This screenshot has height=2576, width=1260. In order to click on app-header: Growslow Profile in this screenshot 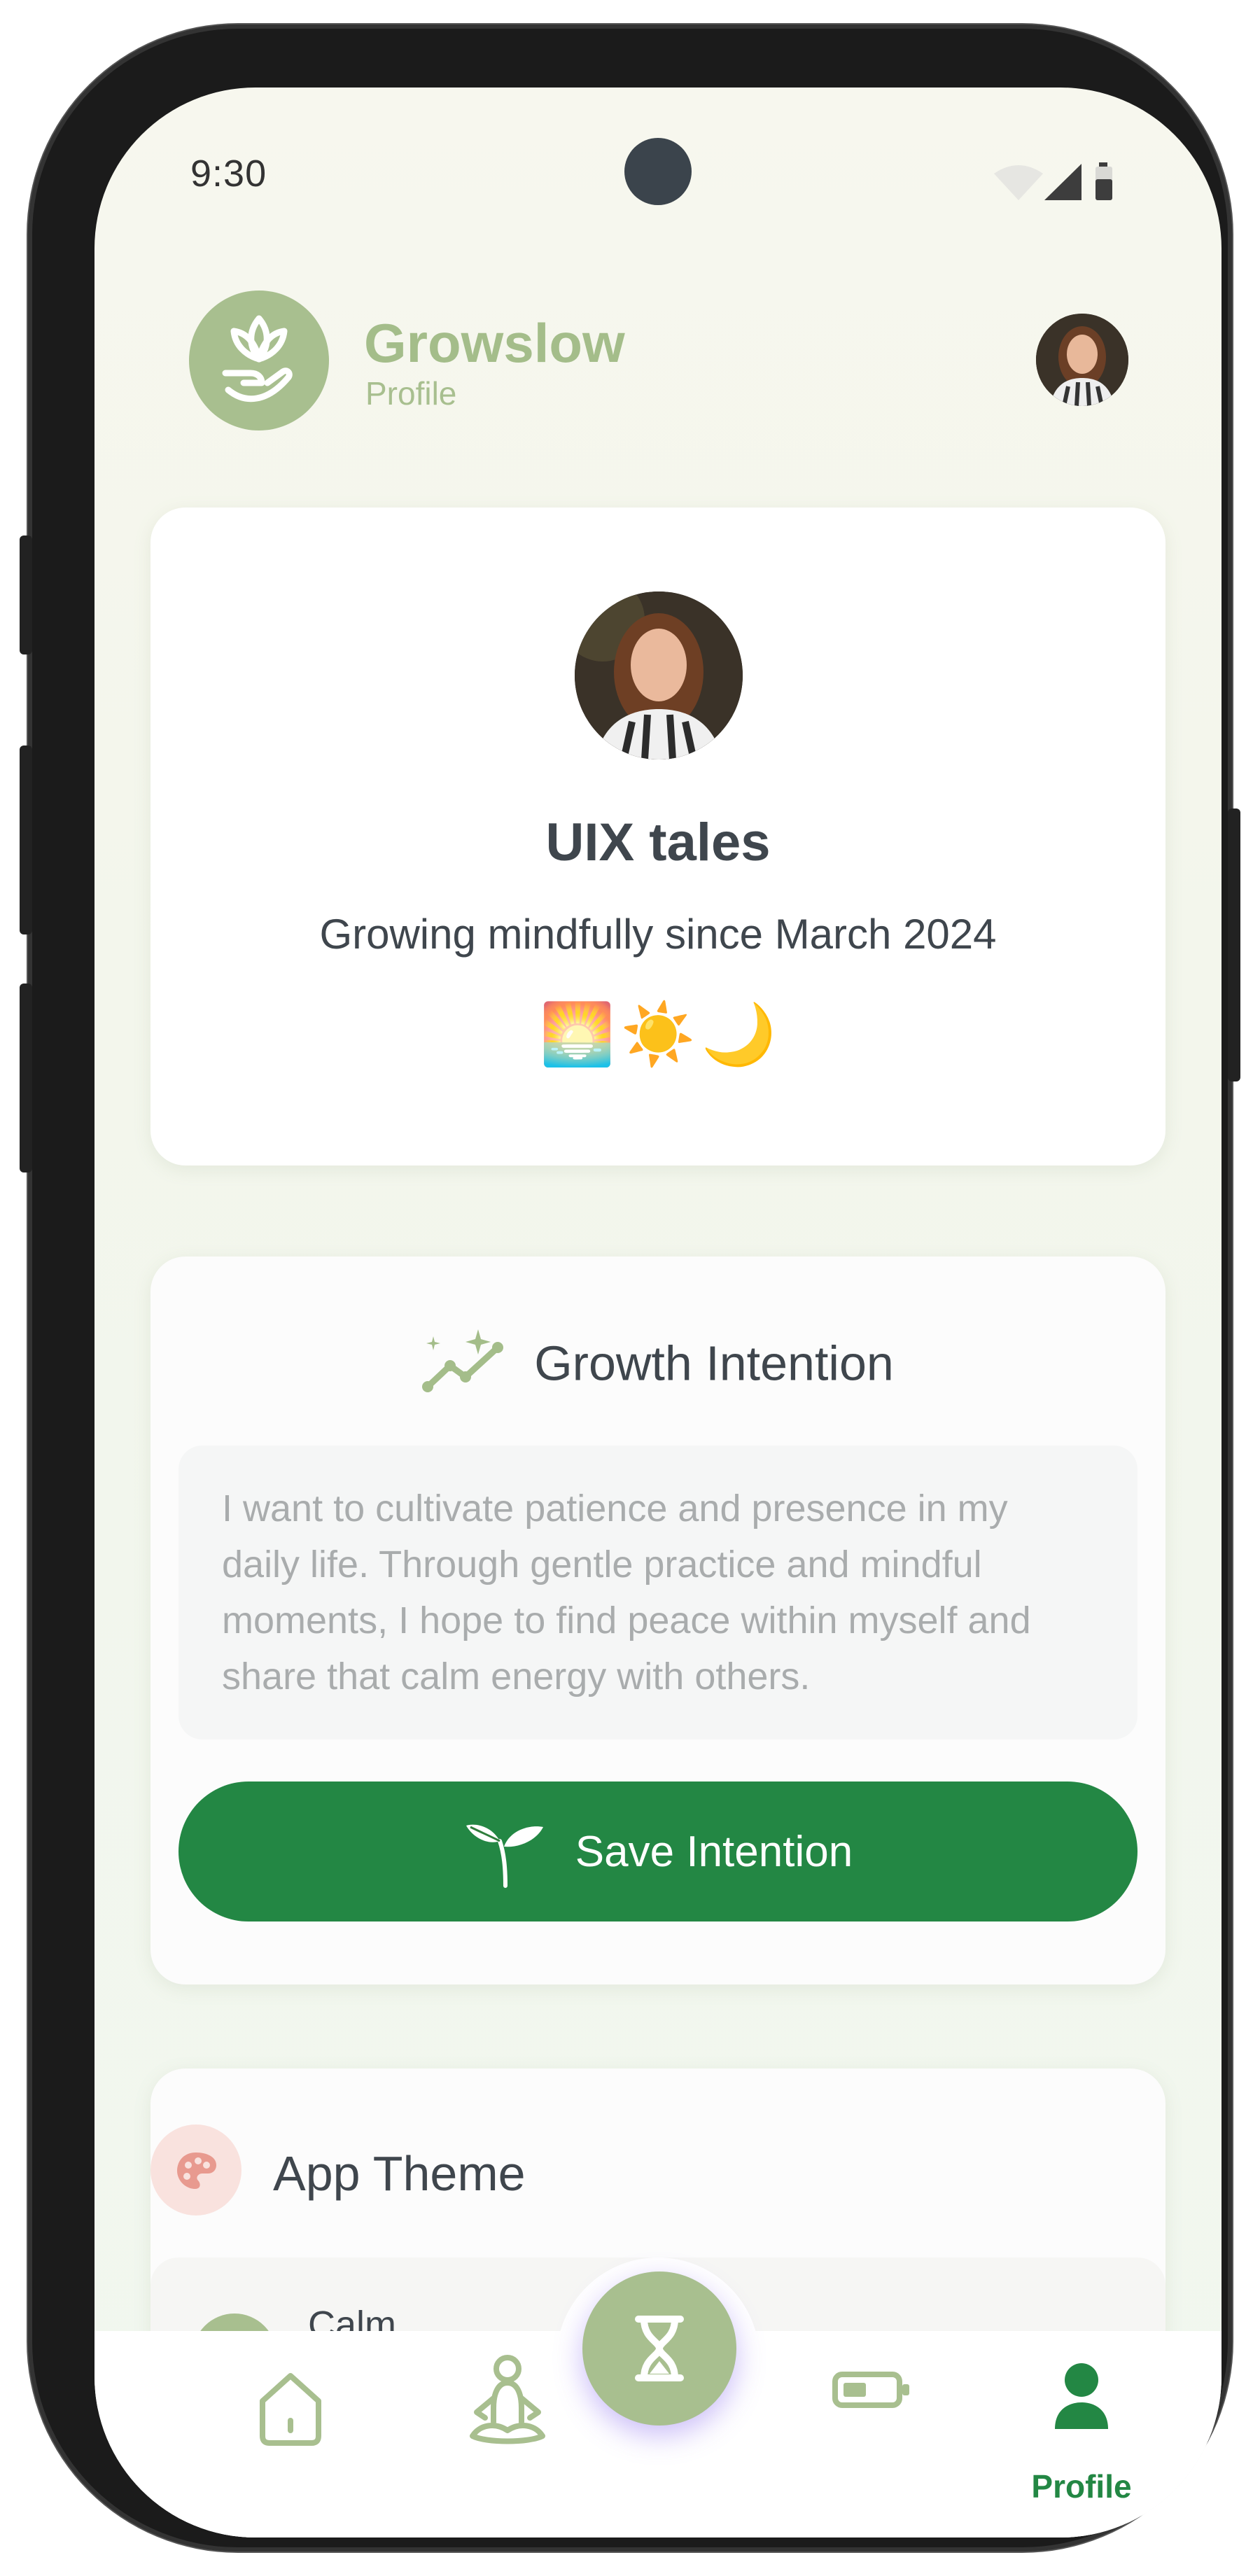, I will do `click(661, 360)`.